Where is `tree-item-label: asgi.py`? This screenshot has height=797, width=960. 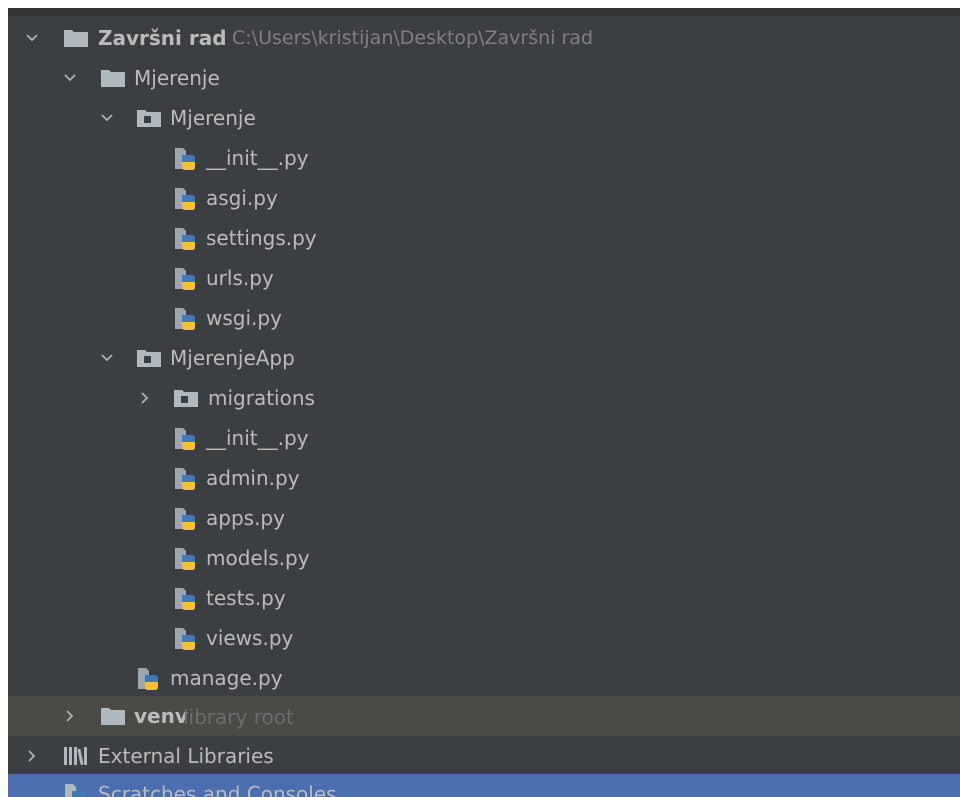
tree-item-label: asgi.py is located at coordinates (242, 198).